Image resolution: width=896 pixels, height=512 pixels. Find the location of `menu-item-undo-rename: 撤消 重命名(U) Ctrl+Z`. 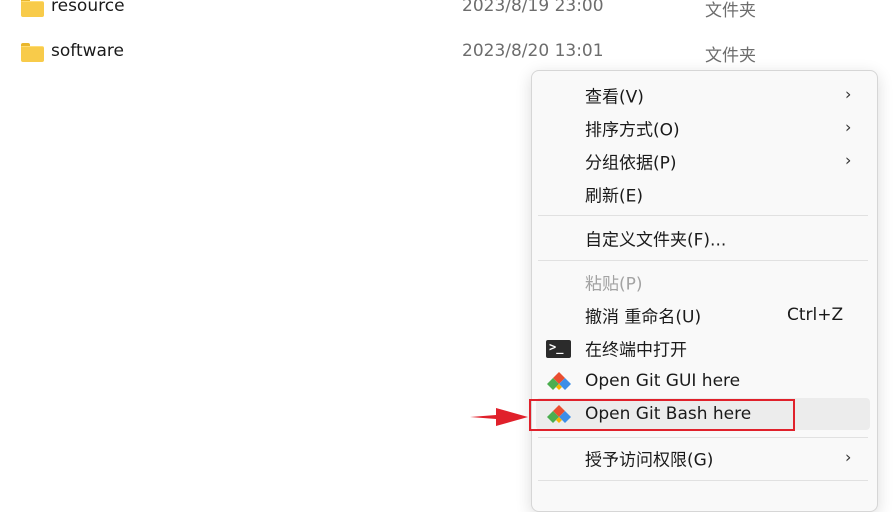

menu-item-undo-rename: 撤消 重命名(U) Ctrl+Z is located at coordinates (703, 315).